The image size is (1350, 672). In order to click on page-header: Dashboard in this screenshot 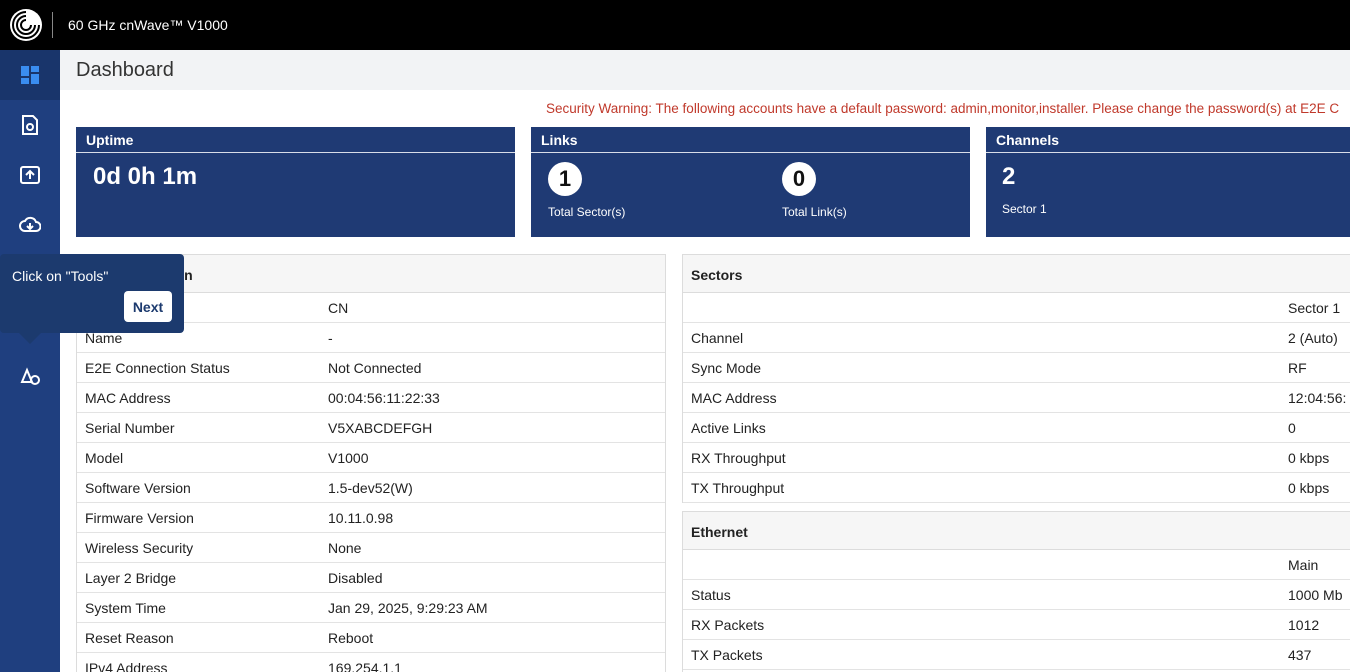, I will do `click(705, 70)`.